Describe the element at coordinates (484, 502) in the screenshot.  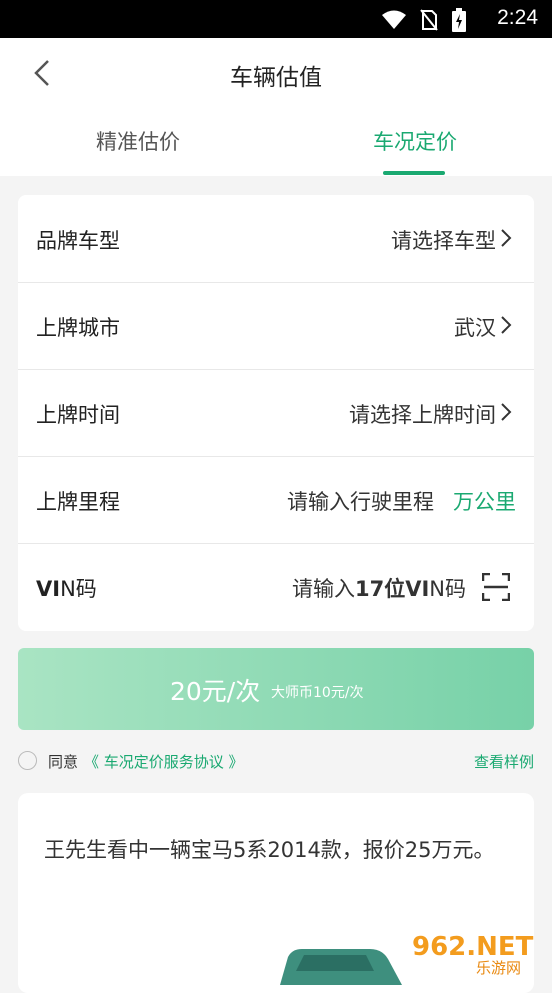
I see `mileage-unit: 万公里` at that location.